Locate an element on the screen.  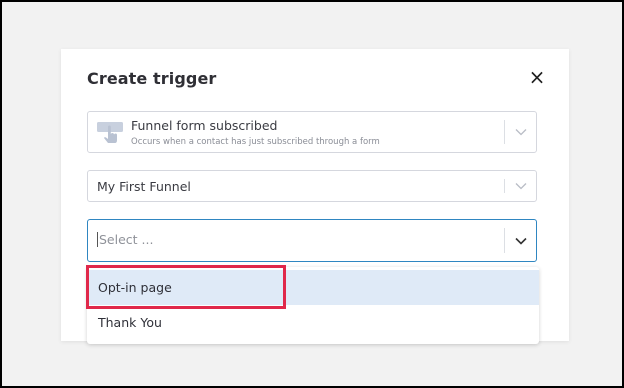
modal-title: Create trigger is located at coordinates (152, 78).